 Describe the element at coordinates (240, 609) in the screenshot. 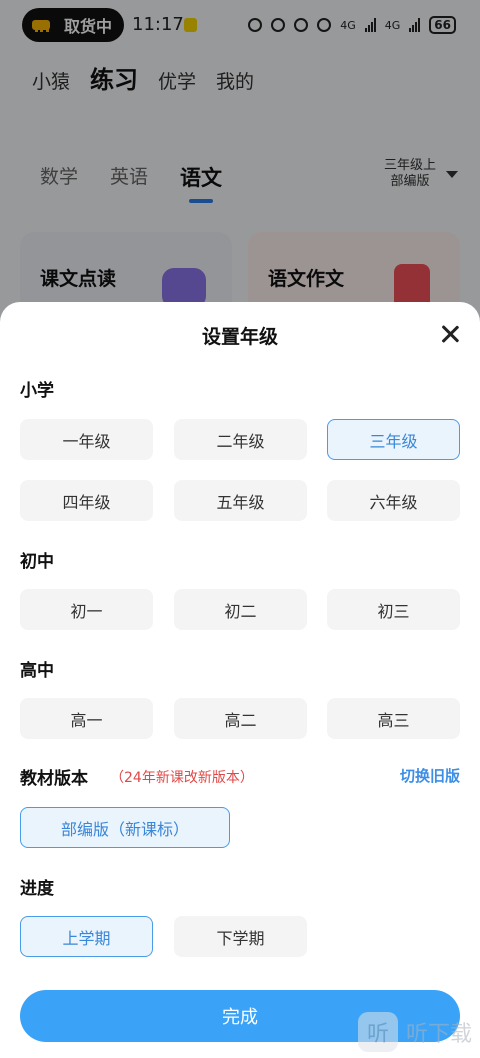

I see `grade-option-junior-2: 初二` at that location.